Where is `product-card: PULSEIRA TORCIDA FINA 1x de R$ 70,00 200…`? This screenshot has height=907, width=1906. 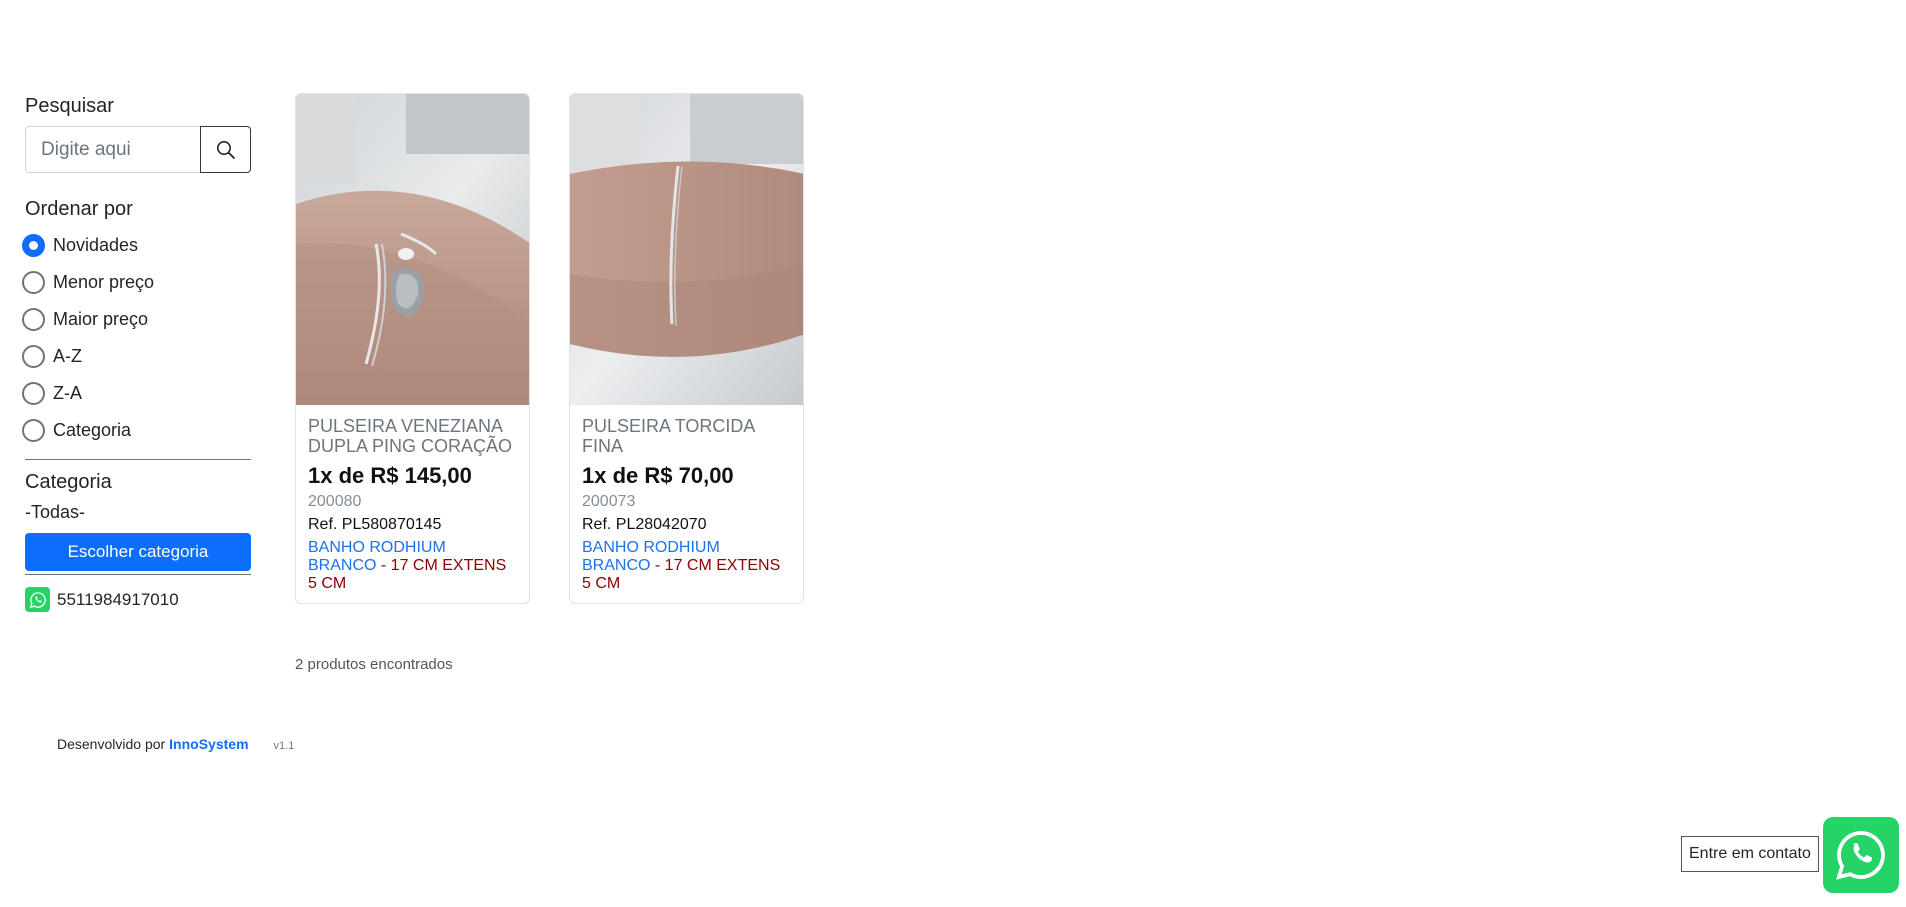
product-card: PULSEIRA TORCIDA FINA 1x de R$ 70,00 200… is located at coordinates (686, 348).